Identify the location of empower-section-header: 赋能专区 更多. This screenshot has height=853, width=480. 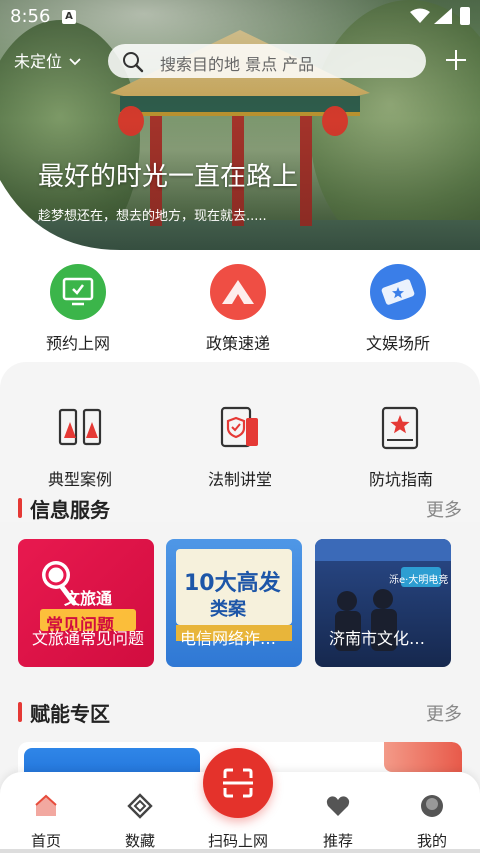
(240, 712).